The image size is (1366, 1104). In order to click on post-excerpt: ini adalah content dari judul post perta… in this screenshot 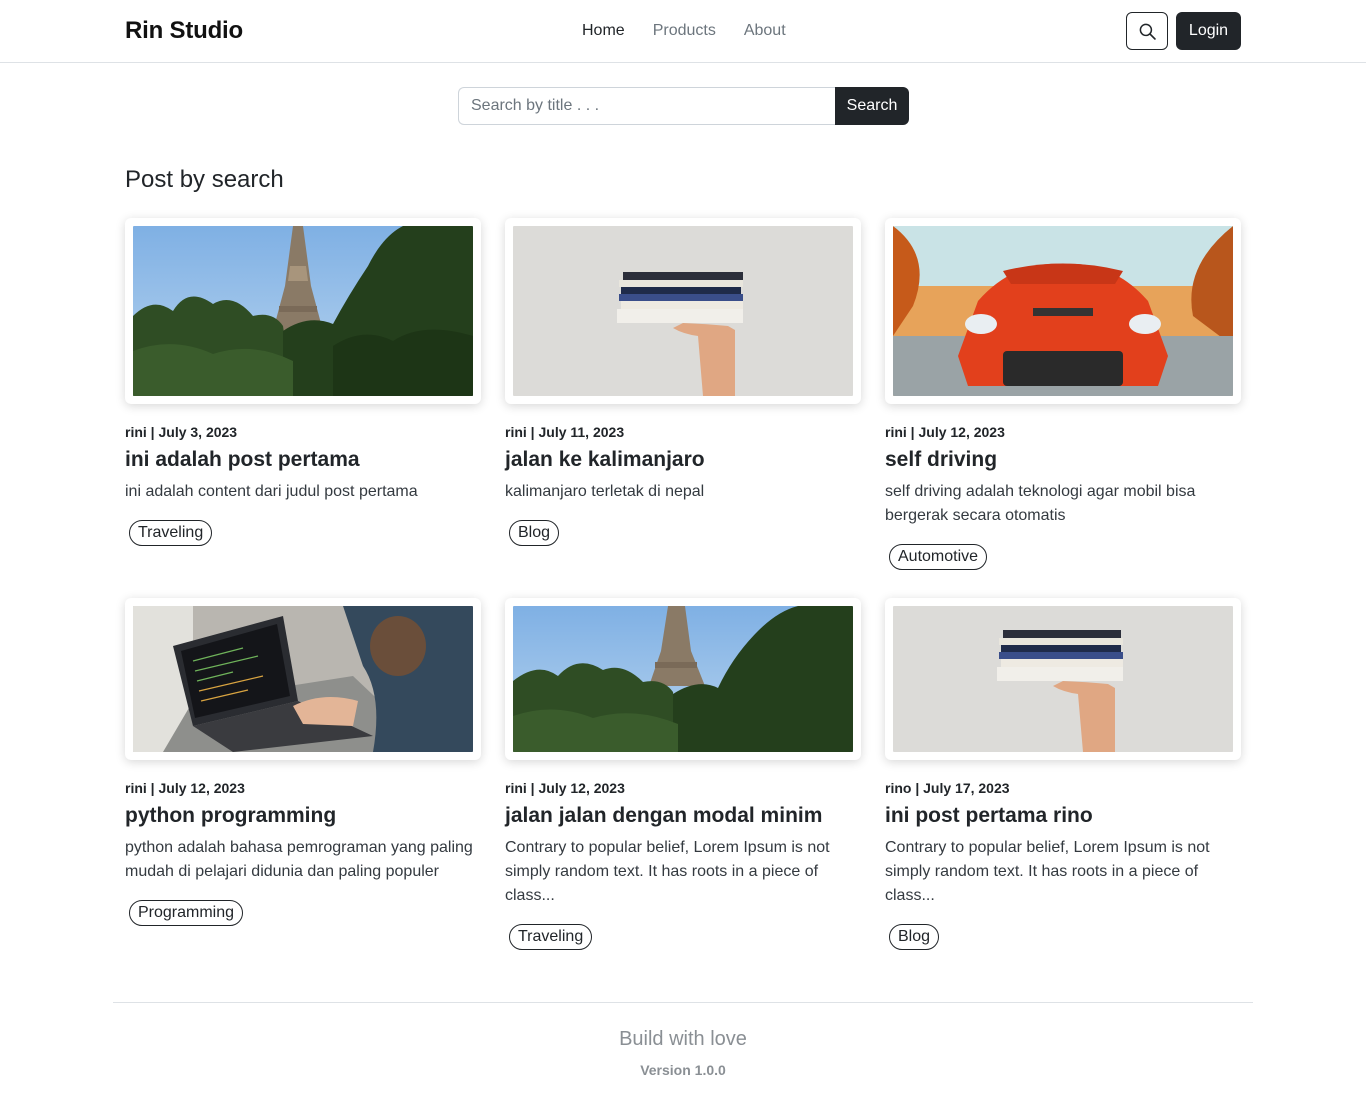, I will do `click(271, 491)`.